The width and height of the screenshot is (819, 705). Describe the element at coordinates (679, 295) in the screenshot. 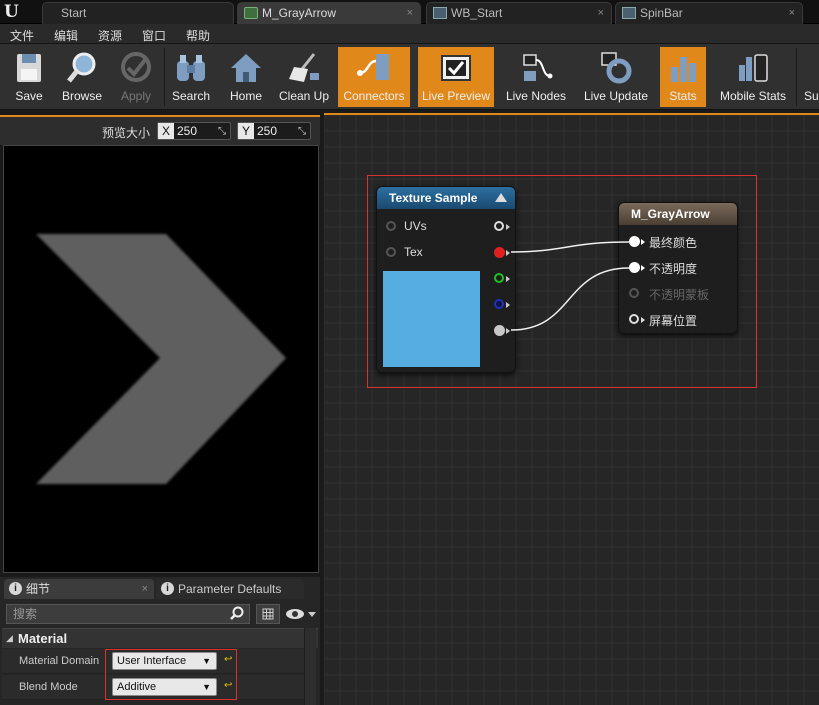

I see `pin-label: 不透明蒙板` at that location.